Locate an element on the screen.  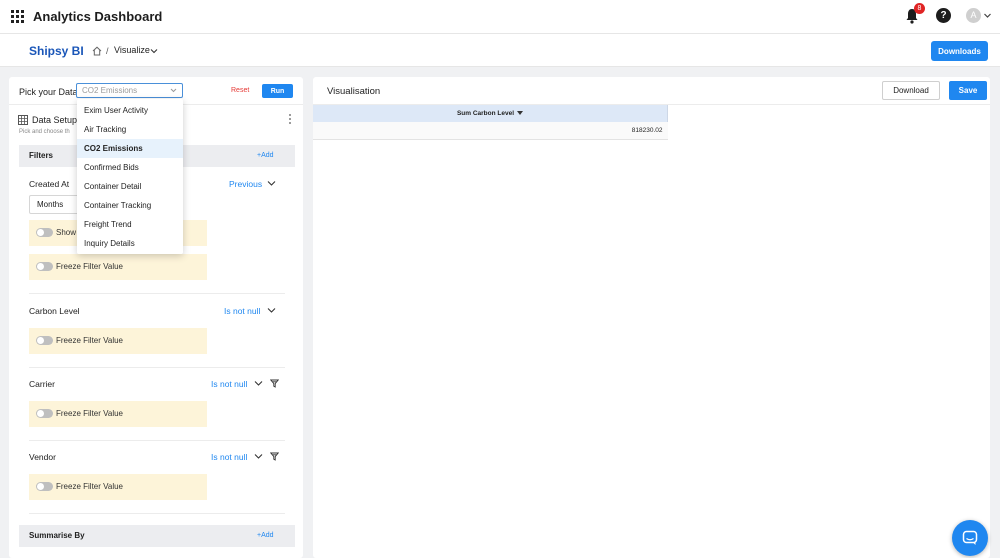
add-summarise-button: +Add is located at coordinates (265, 535).